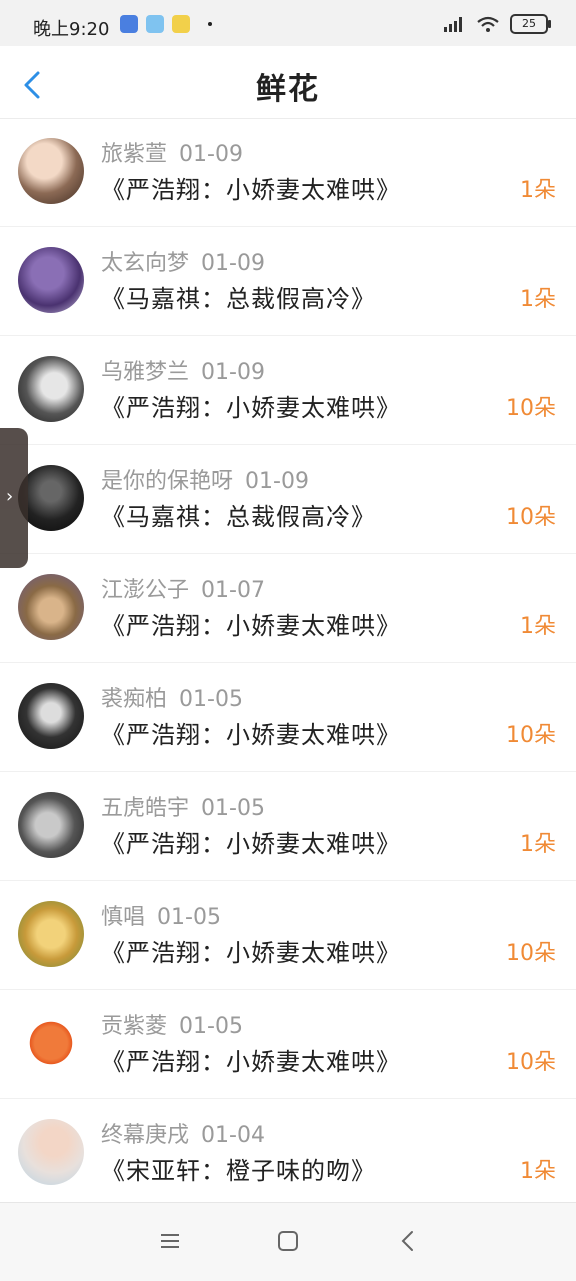 The height and width of the screenshot is (1281, 576). What do you see at coordinates (170, 1241) in the screenshot?
I see `menu-icon` at bounding box center [170, 1241].